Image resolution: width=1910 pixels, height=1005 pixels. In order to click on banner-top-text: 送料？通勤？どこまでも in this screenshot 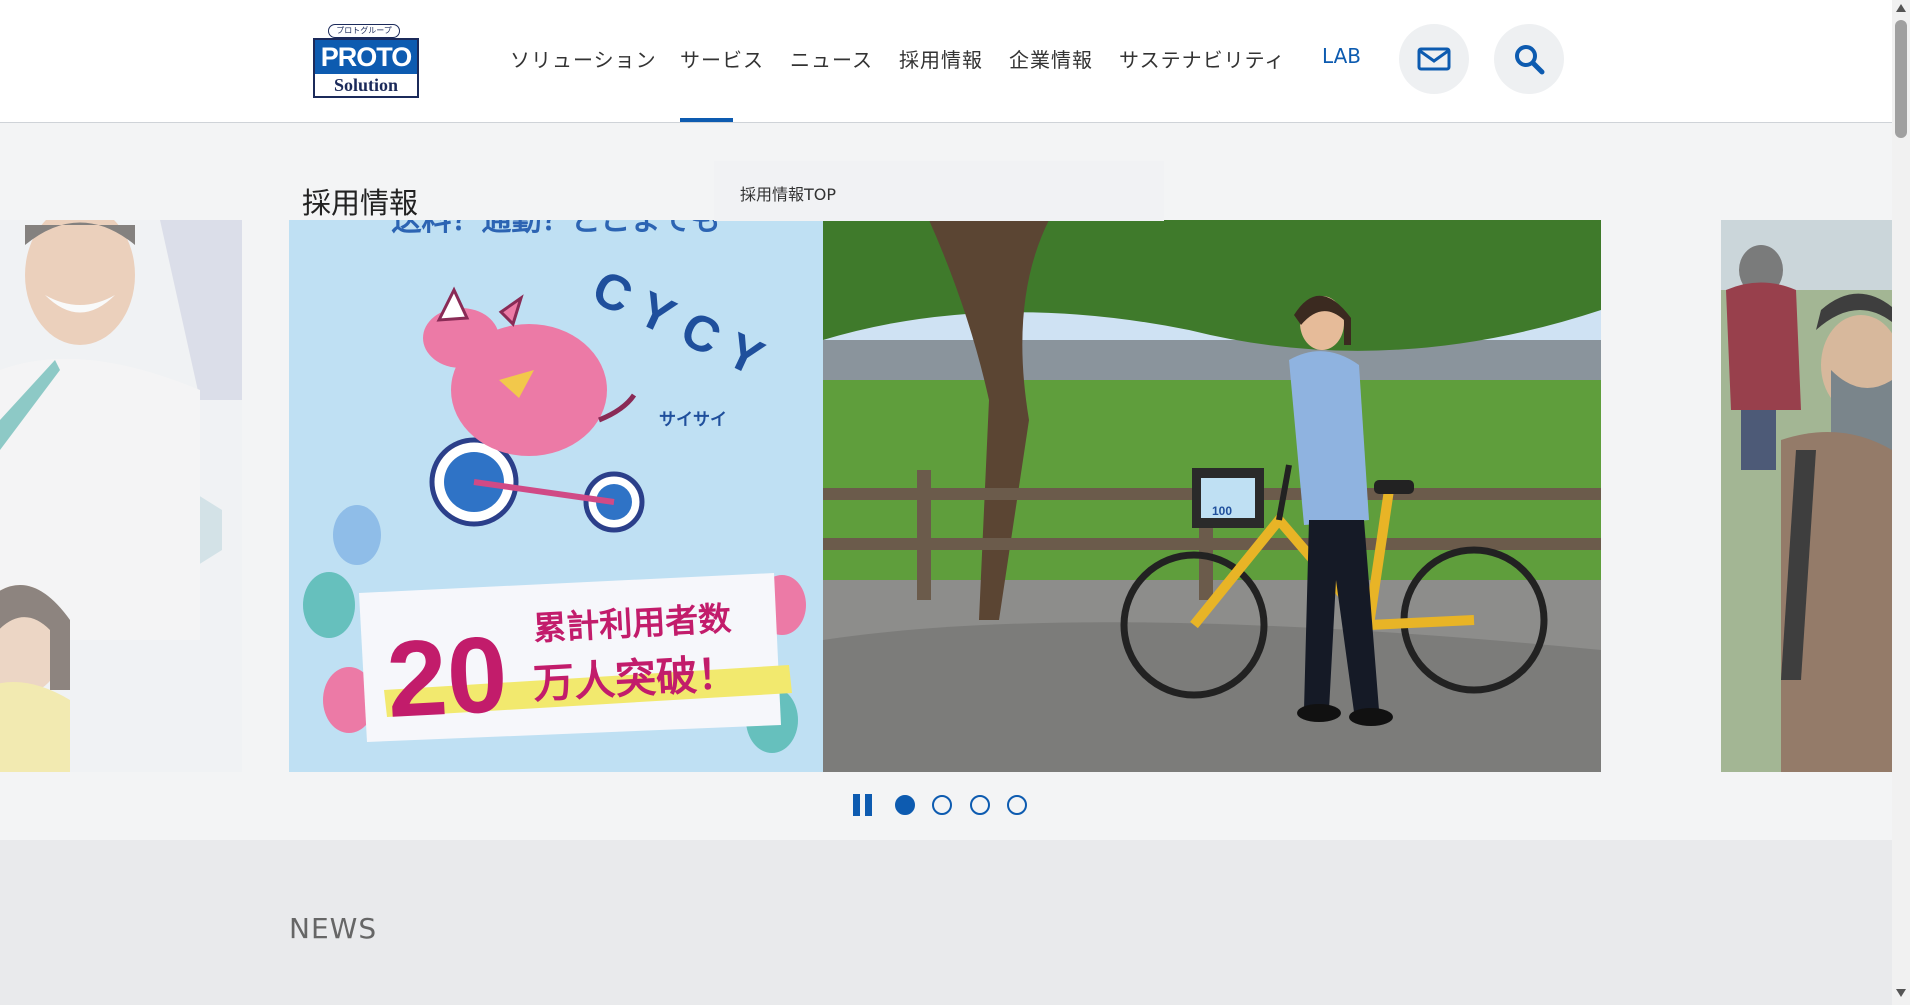, I will do `click(555, 229)`.